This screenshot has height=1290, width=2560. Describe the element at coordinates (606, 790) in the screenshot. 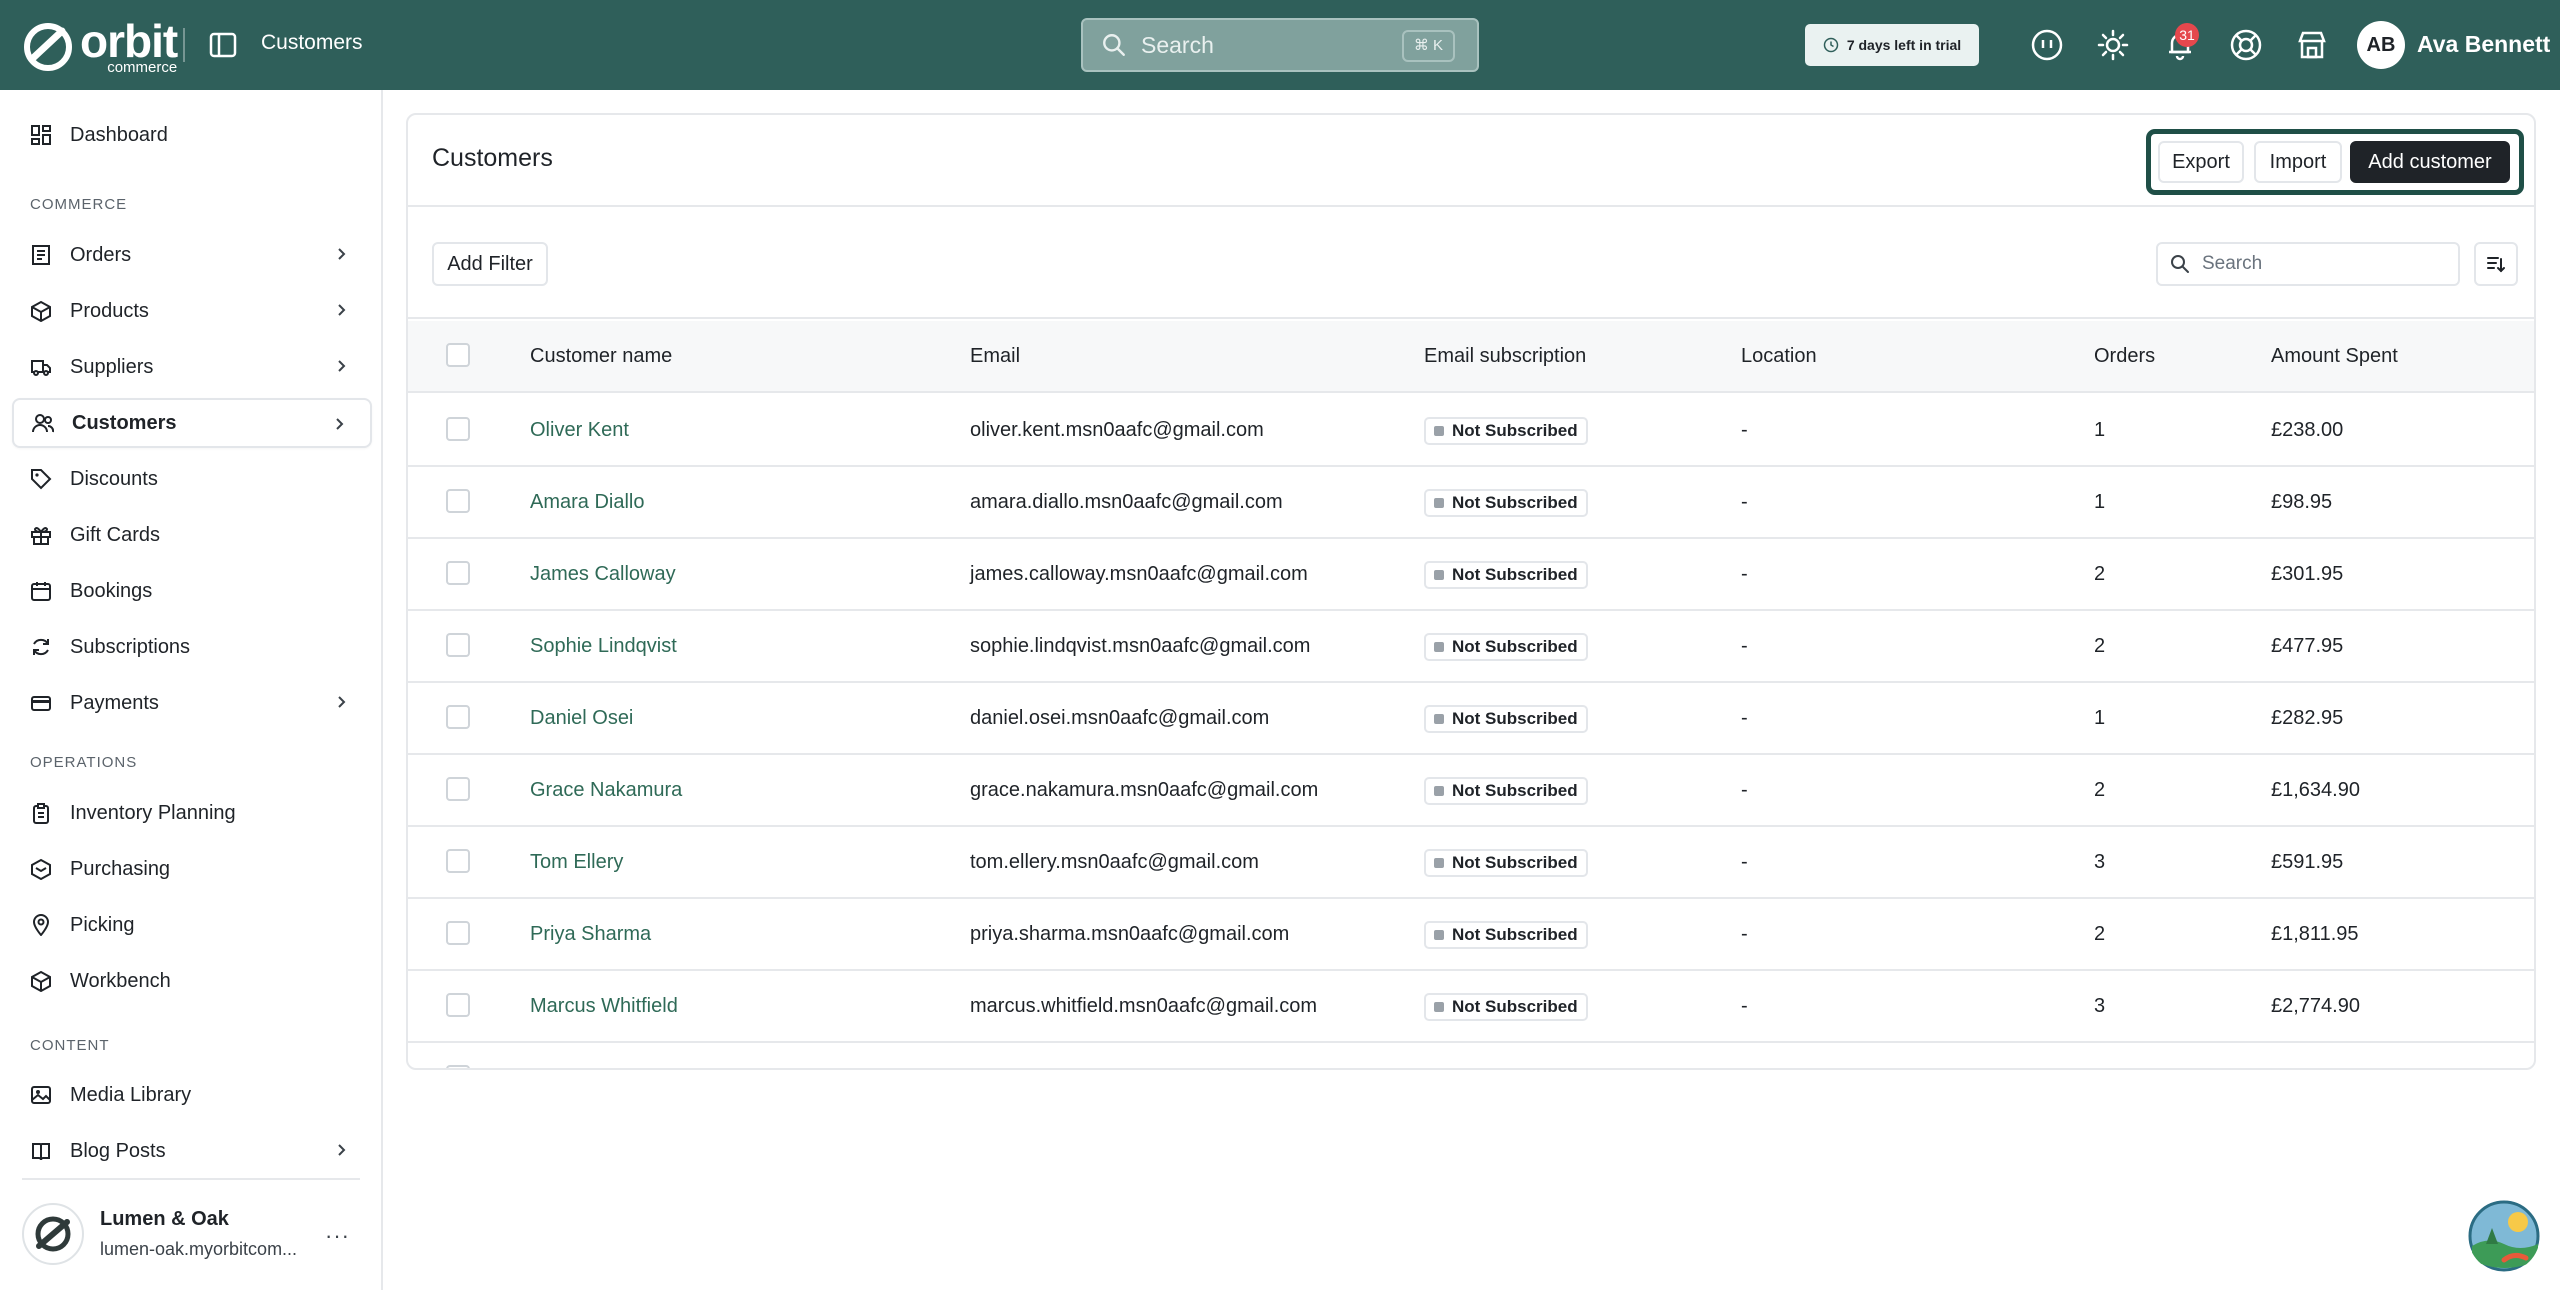

I see `customer-name-link: Grace Nakamura` at that location.